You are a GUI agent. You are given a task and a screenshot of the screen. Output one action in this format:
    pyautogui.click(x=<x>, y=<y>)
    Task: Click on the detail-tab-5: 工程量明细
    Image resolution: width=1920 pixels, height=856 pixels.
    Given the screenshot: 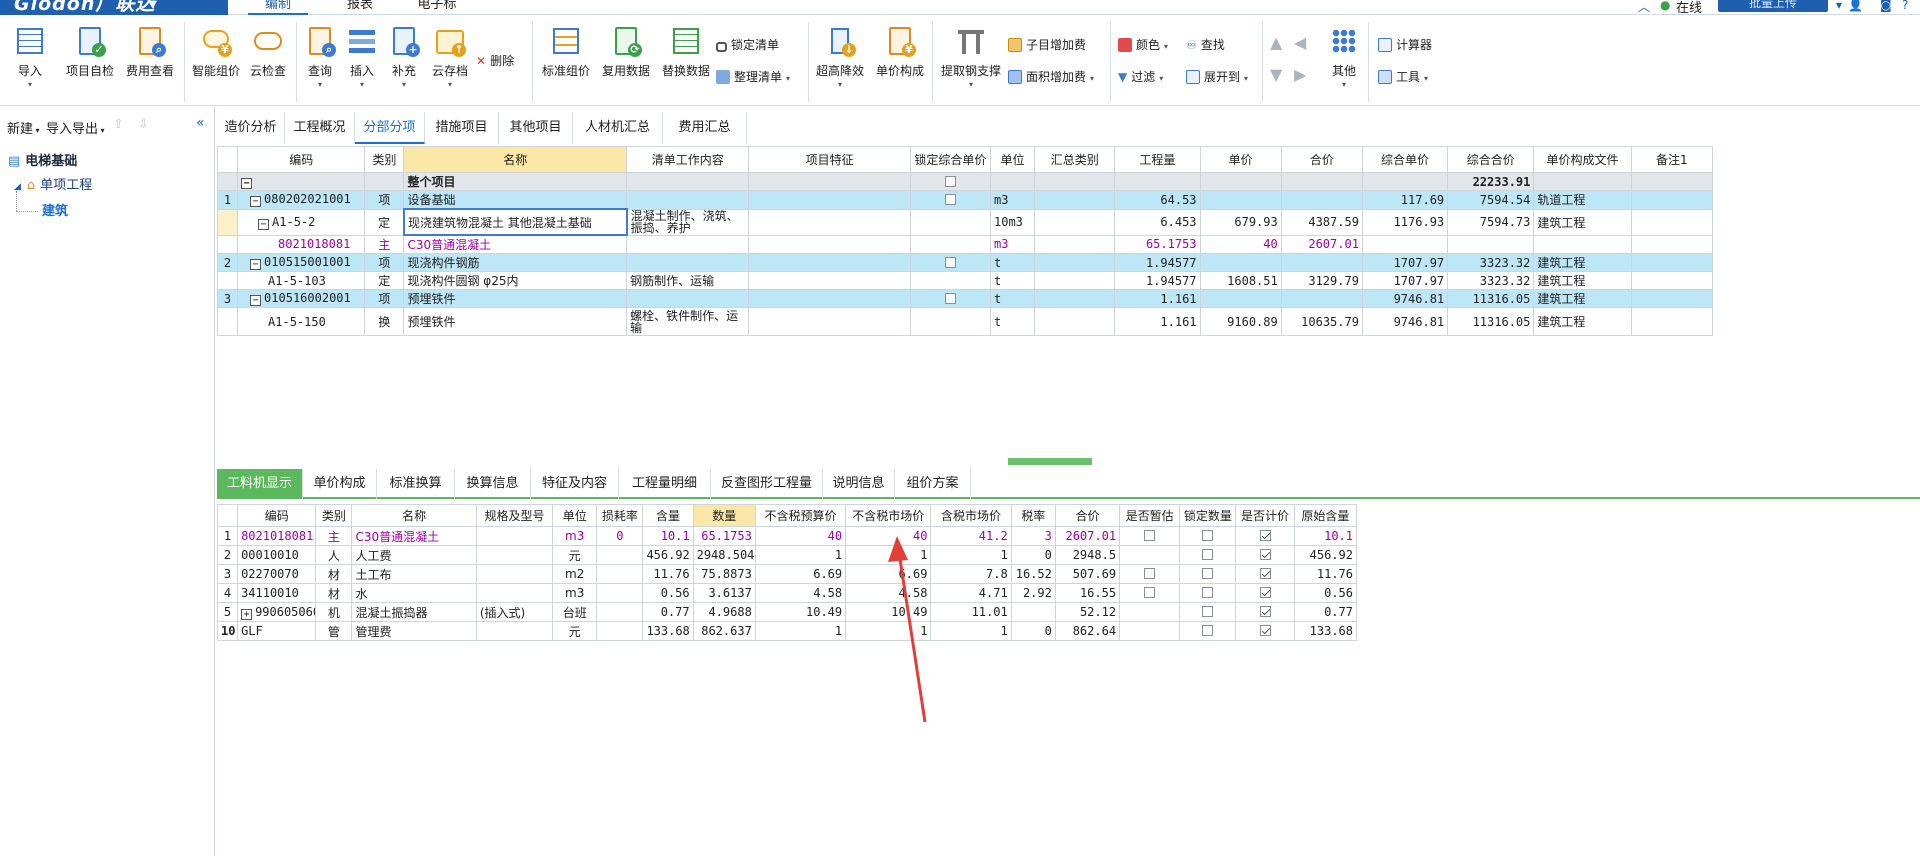 What is the action you would take?
    pyautogui.click(x=665, y=484)
    